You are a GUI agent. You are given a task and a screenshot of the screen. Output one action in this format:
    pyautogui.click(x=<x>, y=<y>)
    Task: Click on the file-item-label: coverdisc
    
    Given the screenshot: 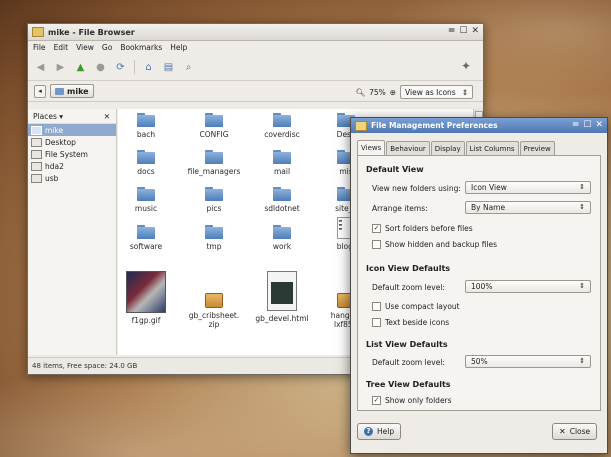 What is the action you would take?
    pyautogui.click(x=282, y=134)
    